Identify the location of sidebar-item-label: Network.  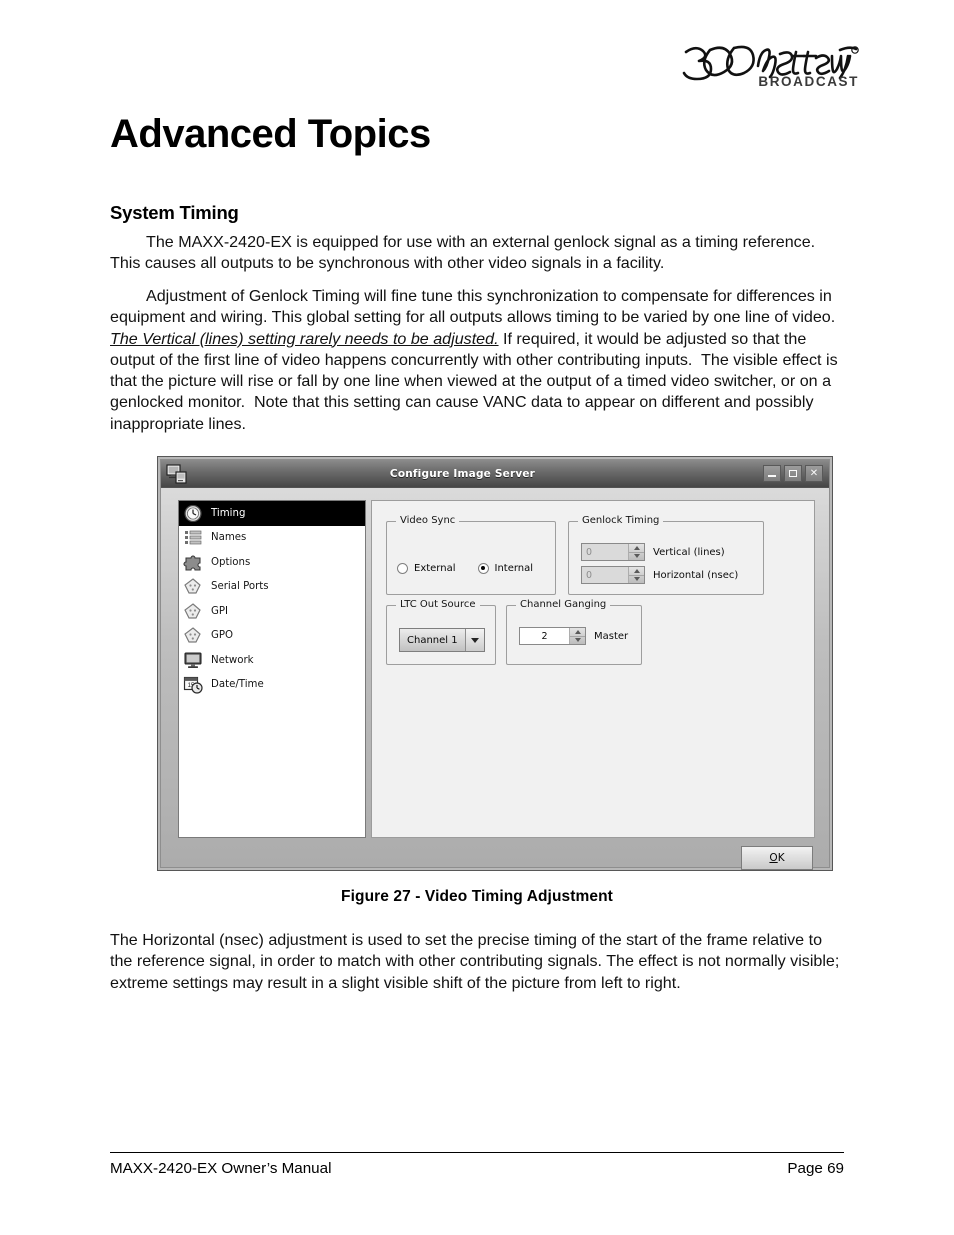
(232, 660).